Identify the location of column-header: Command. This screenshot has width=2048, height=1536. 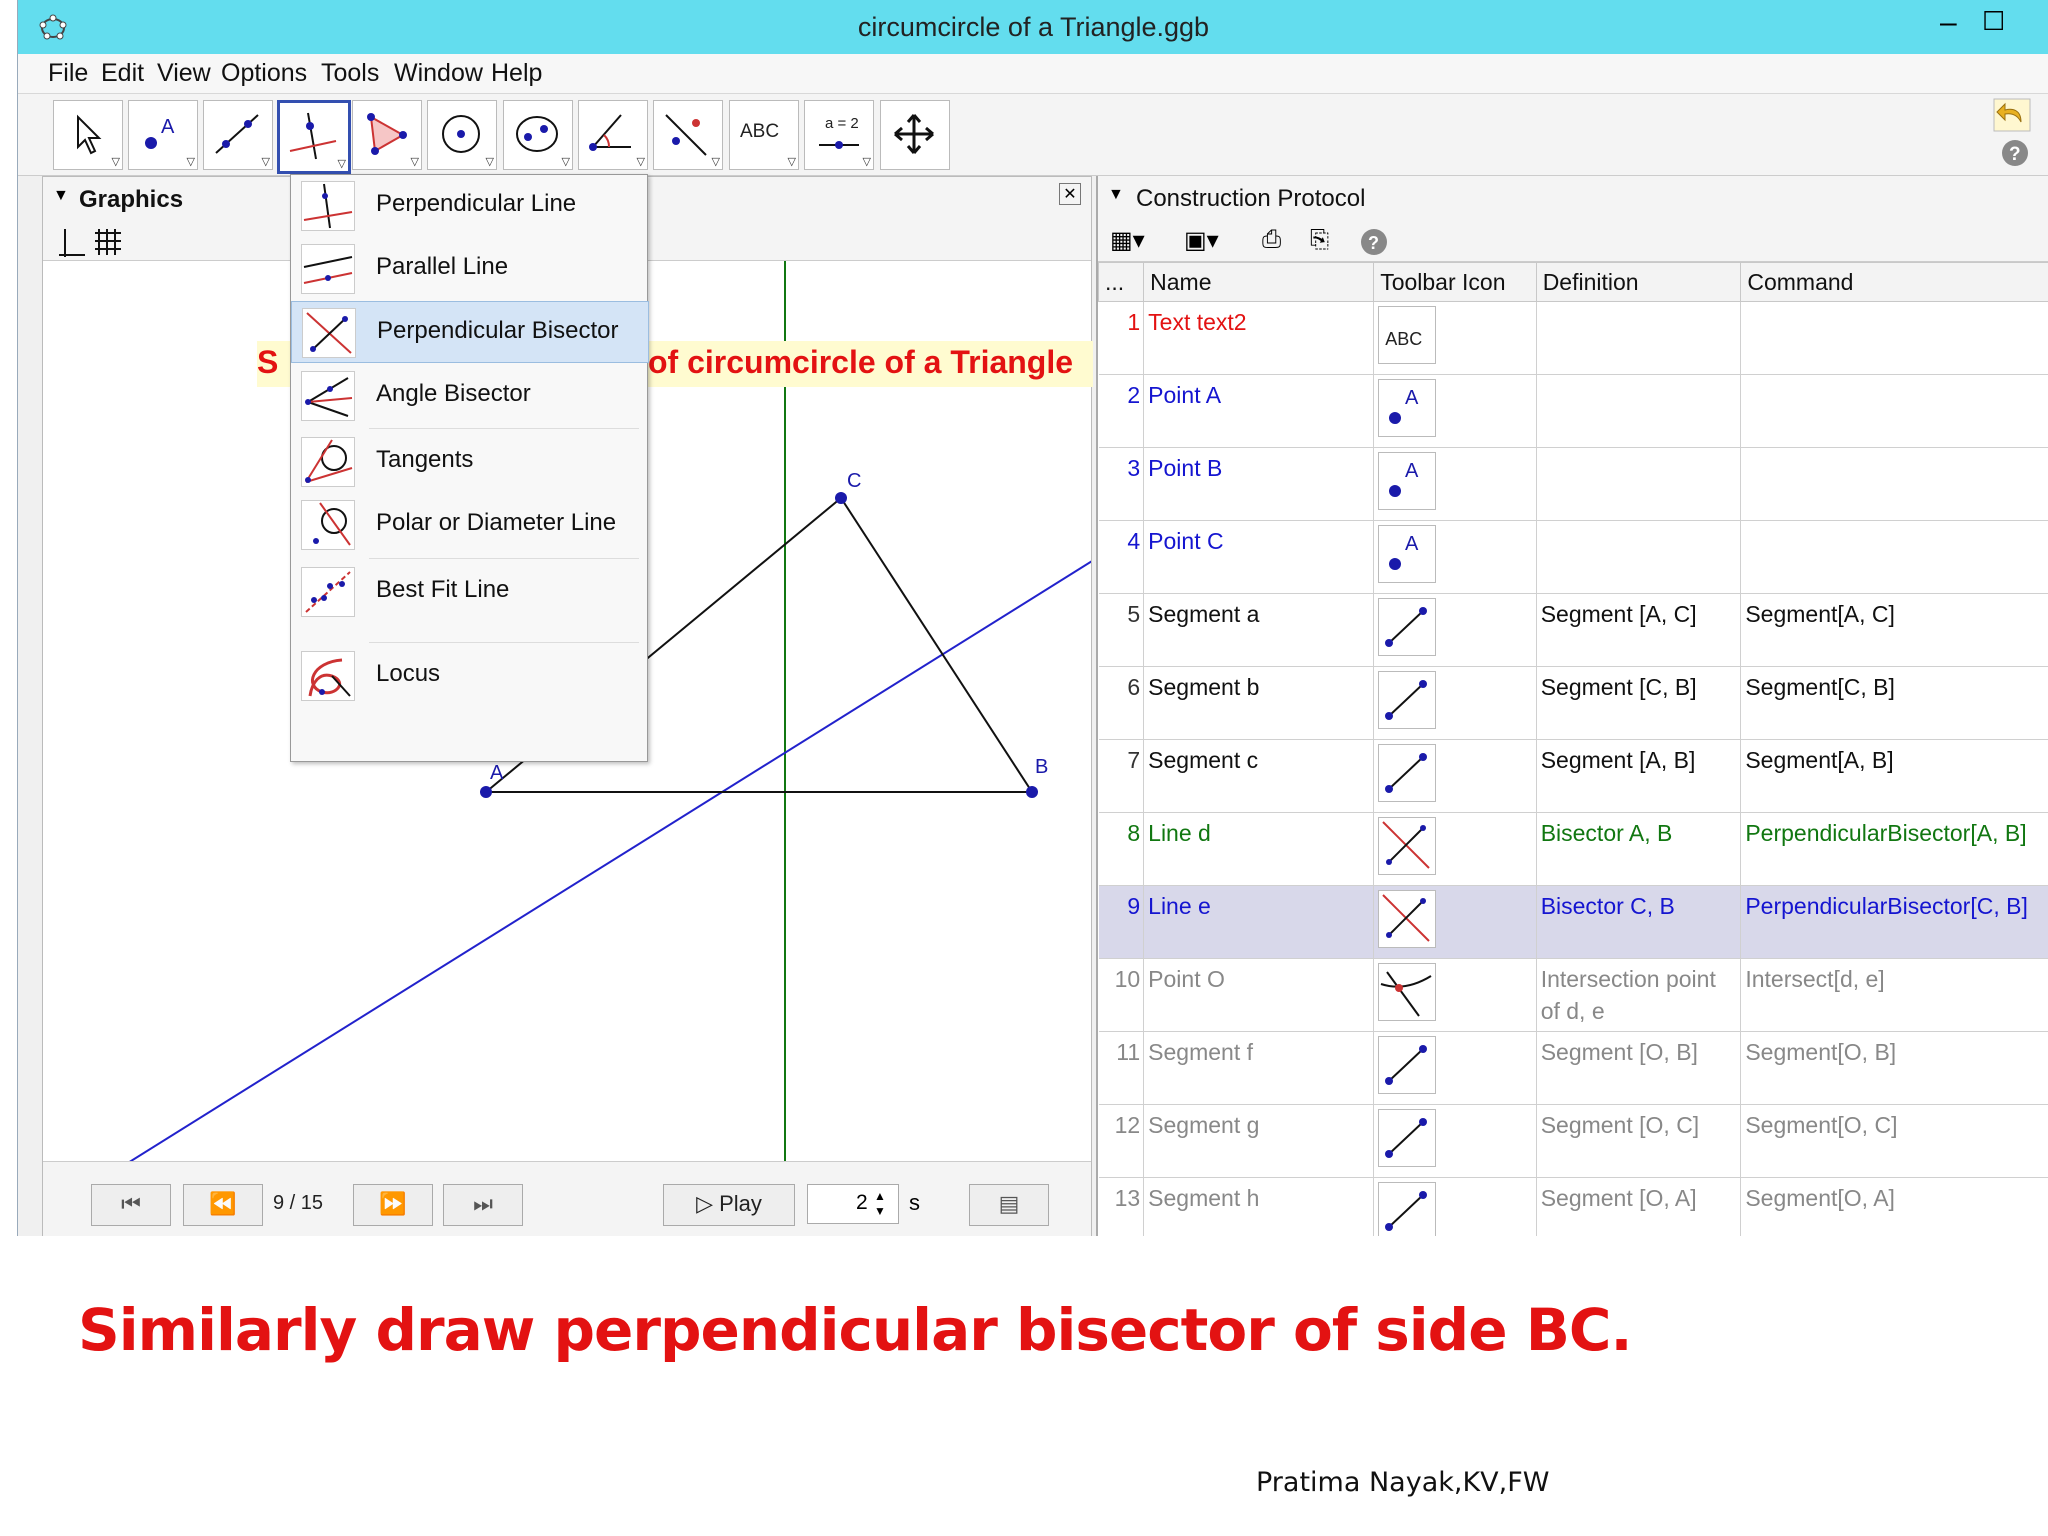
(1894, 282).